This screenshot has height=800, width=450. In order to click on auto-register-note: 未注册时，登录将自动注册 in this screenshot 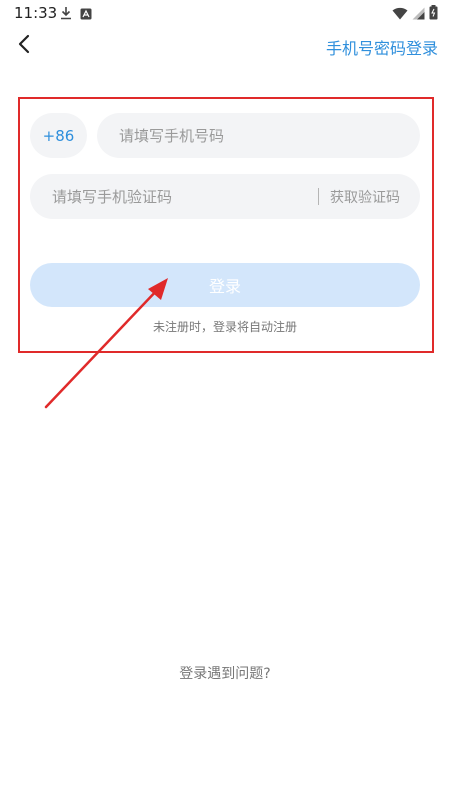, I will do `click(224, 327)`.